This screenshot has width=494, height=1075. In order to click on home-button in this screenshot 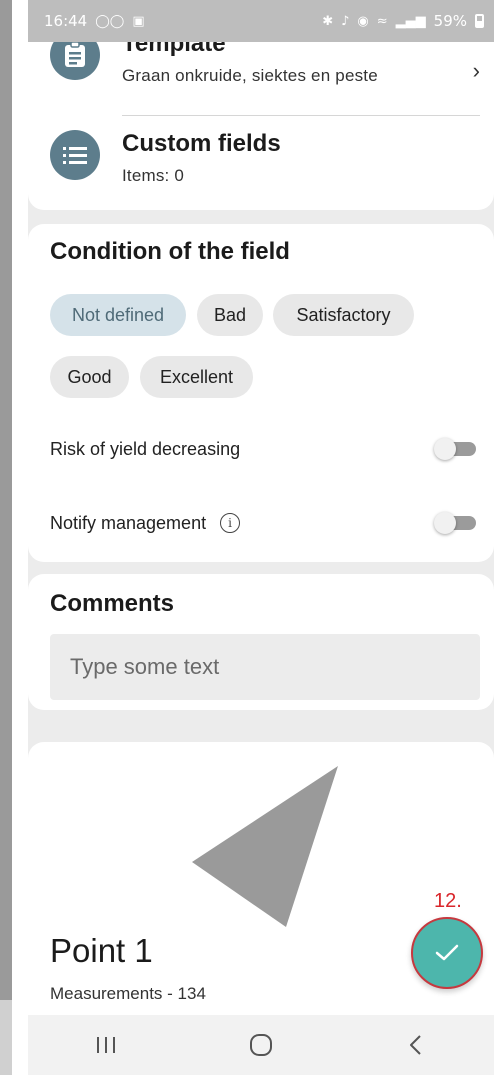, I will do `click(261, 1045)`.